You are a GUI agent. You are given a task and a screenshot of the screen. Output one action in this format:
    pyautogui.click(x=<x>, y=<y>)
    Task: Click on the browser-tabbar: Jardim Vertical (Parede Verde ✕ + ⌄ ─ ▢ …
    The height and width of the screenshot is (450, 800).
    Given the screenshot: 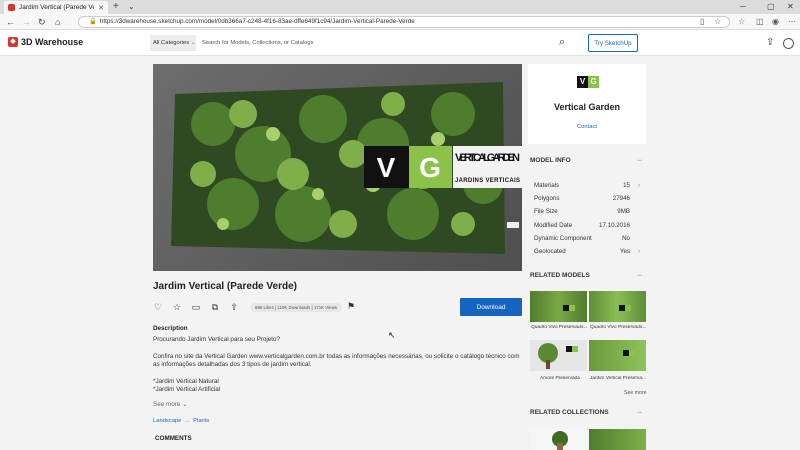 What is the action you would take?
    pyautogui.click(x=400, y=7)
    